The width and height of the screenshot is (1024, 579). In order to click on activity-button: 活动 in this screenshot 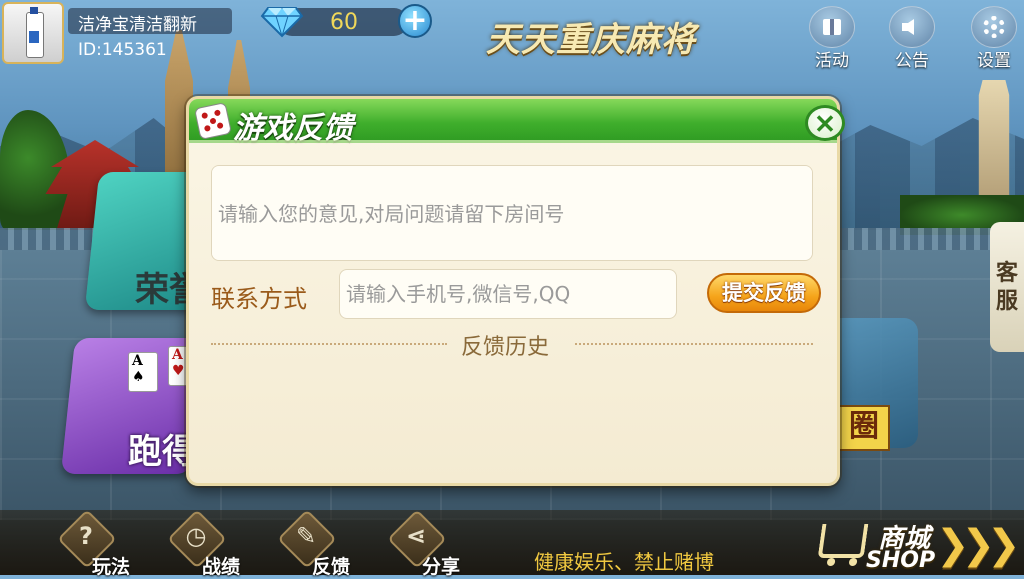, I will do `click(832, 38)`.